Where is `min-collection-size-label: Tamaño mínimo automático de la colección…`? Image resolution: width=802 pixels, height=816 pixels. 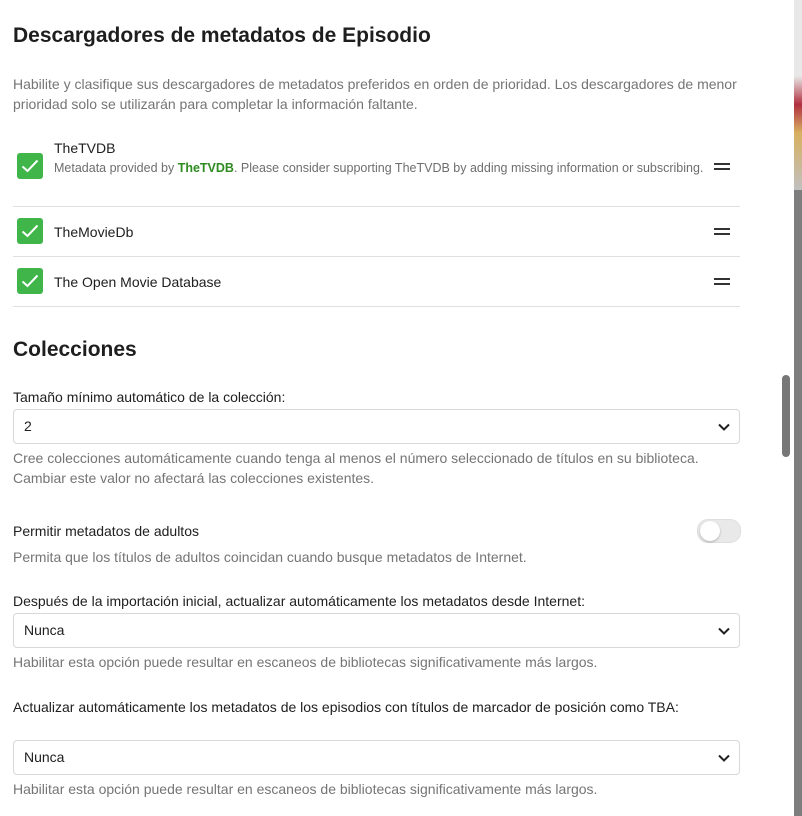
min-collection-size-label: Tamaño mínimo automático de la colección… is located at coordinates (149, 397).